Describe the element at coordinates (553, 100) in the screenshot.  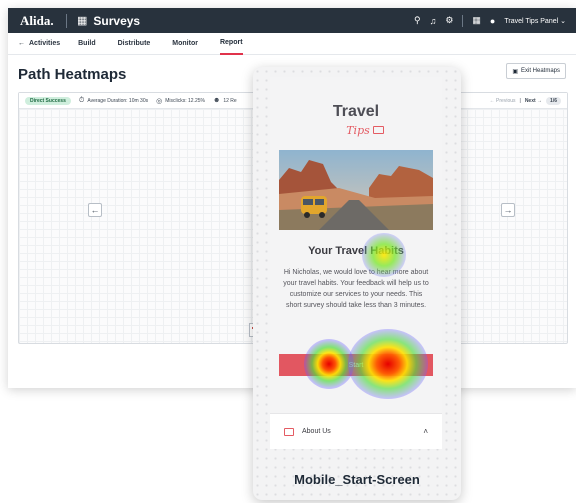
I see `page-indicator: 1/6` at that location.